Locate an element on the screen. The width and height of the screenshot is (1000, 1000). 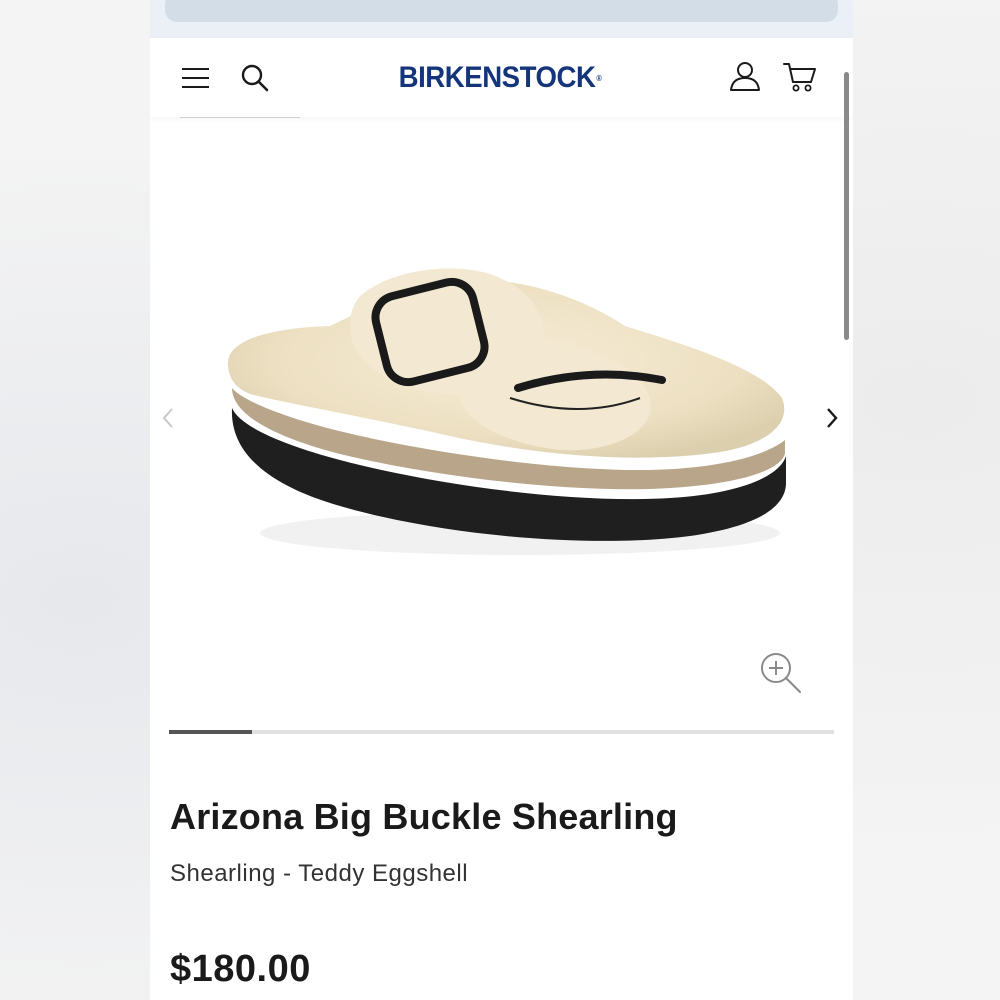
registered-mark: ® is located at coordinates (599, 78).